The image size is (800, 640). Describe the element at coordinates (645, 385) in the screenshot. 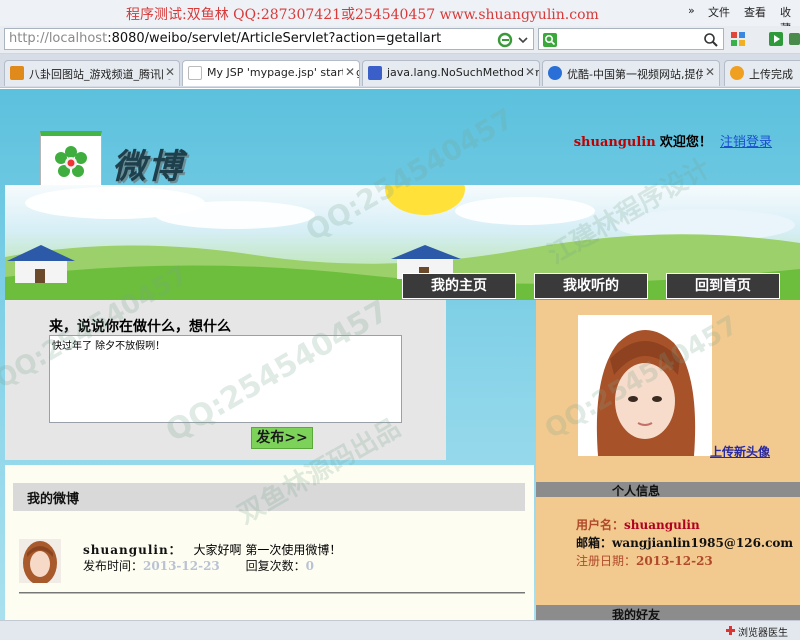

I see `profile-avatar` at that location.